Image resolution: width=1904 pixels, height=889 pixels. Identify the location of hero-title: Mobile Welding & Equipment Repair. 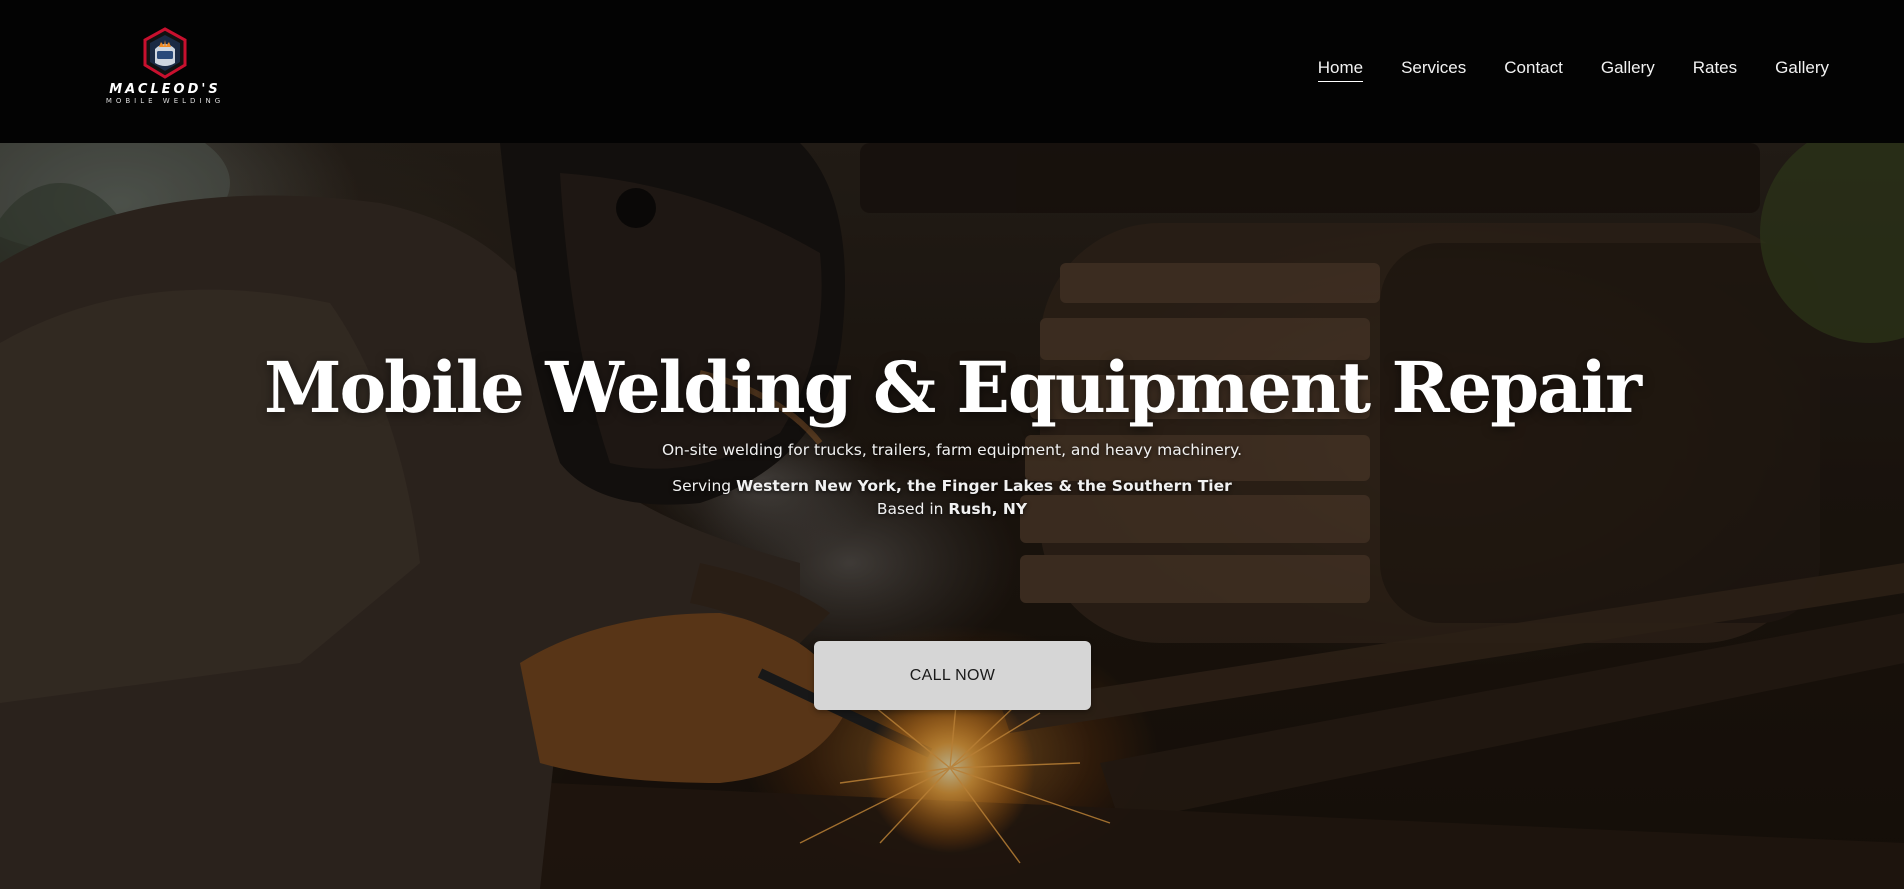
(953, 387).